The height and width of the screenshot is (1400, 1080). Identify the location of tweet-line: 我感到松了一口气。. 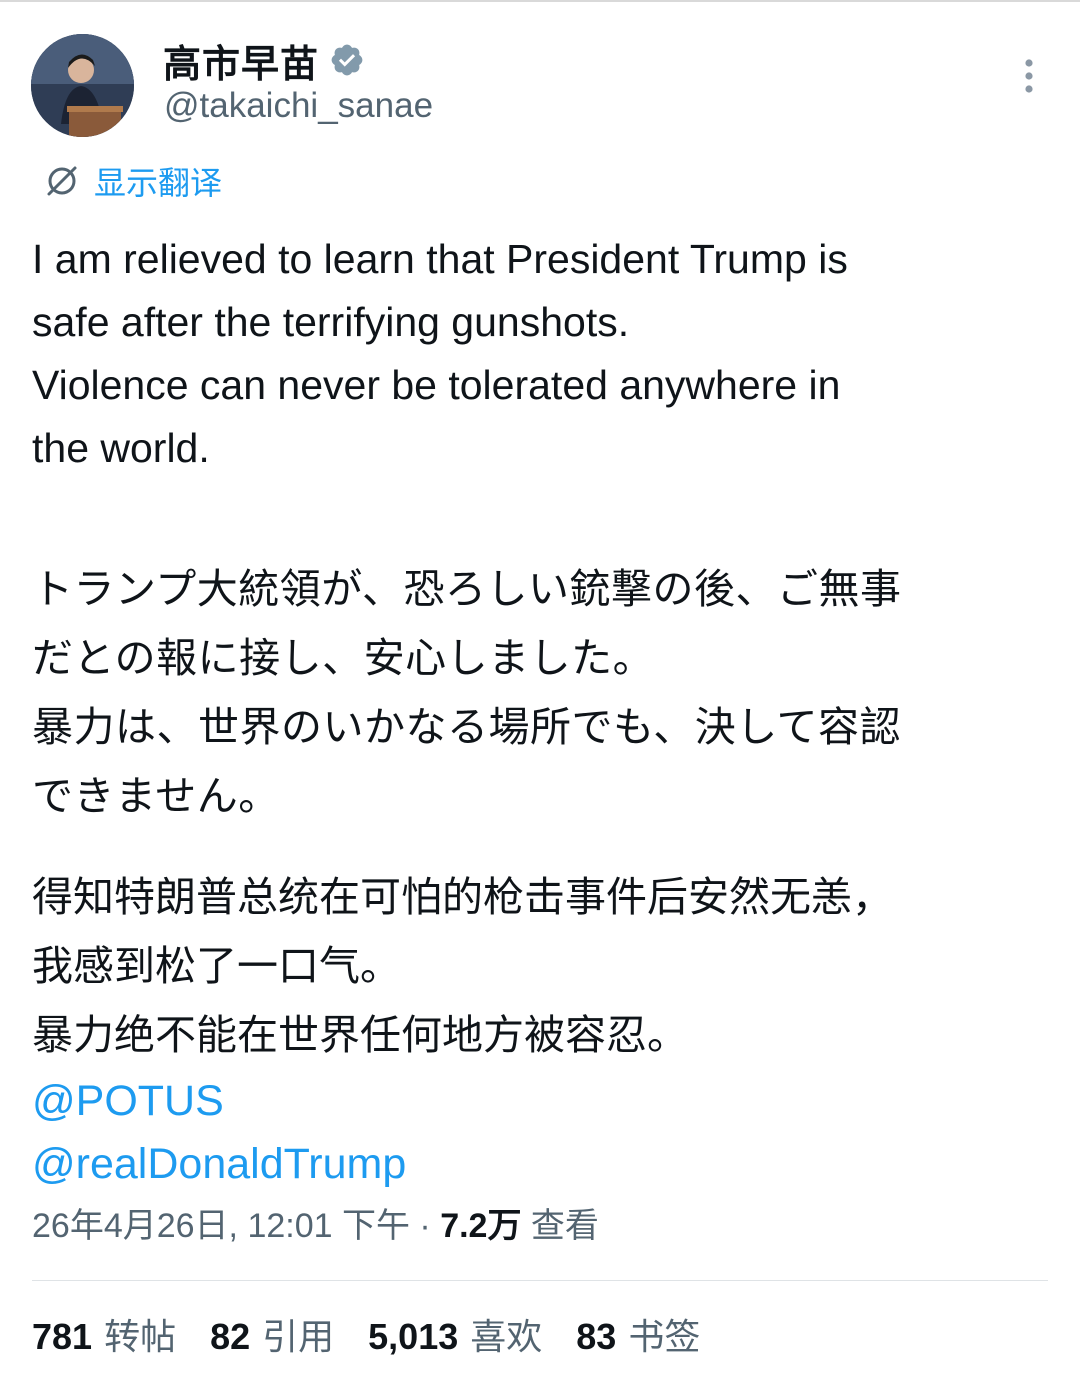
(216, 966).